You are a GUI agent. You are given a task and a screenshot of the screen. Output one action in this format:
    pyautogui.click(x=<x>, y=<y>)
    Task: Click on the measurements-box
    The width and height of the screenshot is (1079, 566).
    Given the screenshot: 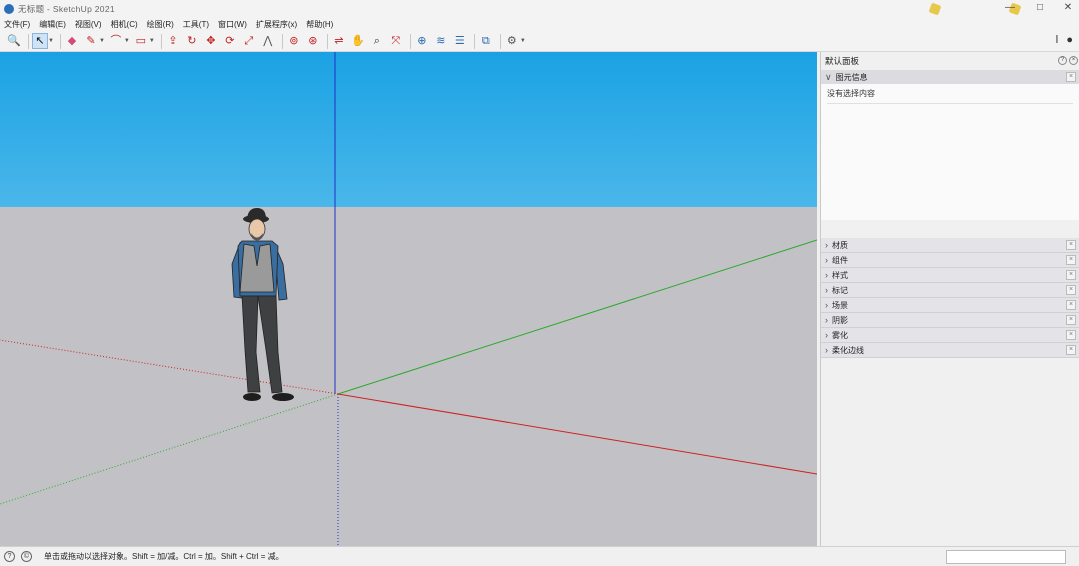 What is the action you would take?
    pyautogui.click(x=1006, y=557)
    